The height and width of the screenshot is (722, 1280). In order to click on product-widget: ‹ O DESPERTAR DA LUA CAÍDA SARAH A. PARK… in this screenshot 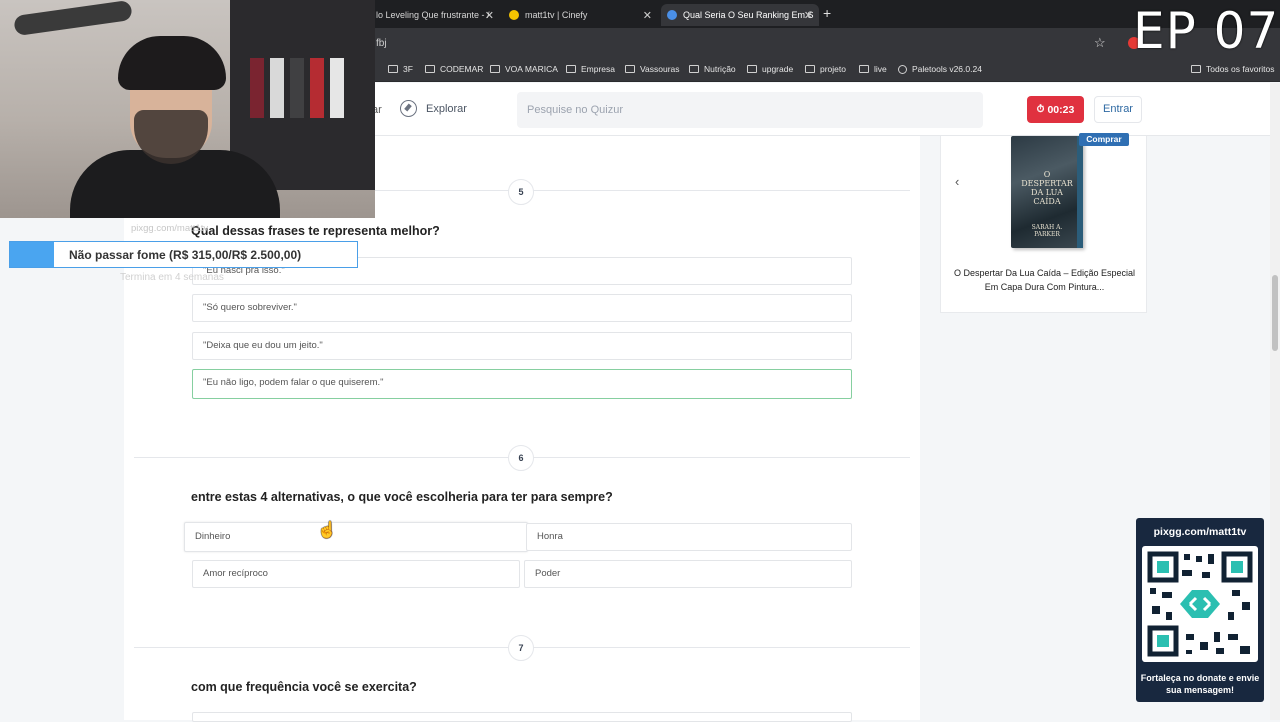, I will do `click(1043, 223)`.